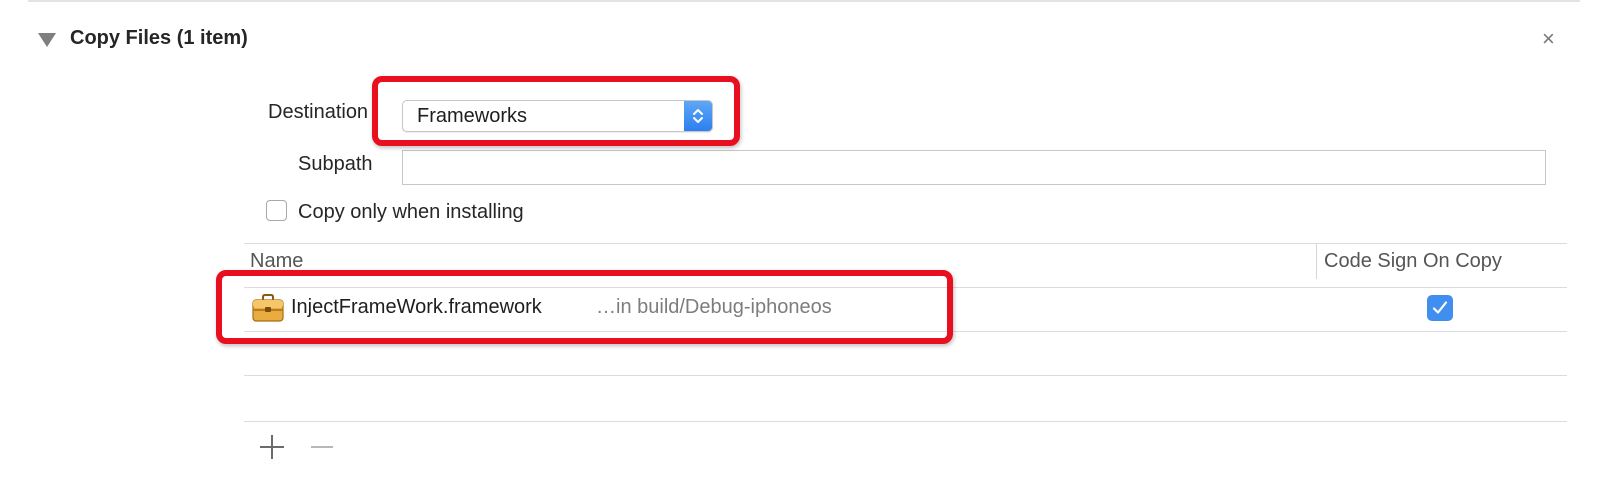 Image resolution: width=1608 pixels, height=480 pixels. I want to click on checkmark-icon, so click(1440, 307).